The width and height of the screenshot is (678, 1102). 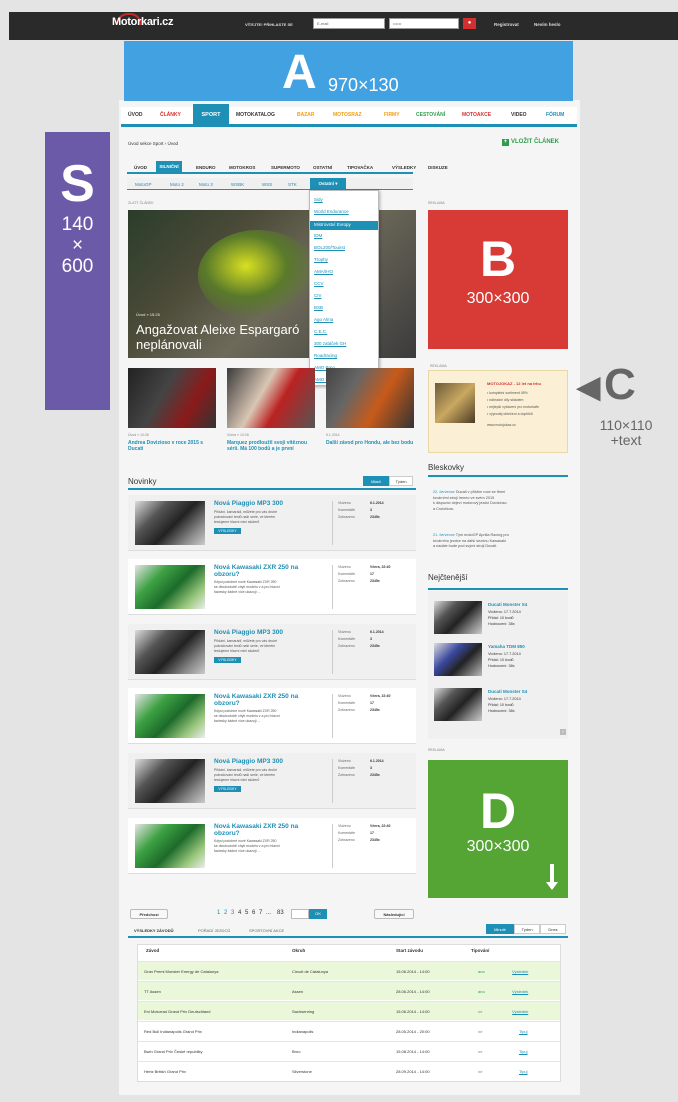 I want to click on category-motogp: MotoGP, so click(x=143, y=184).